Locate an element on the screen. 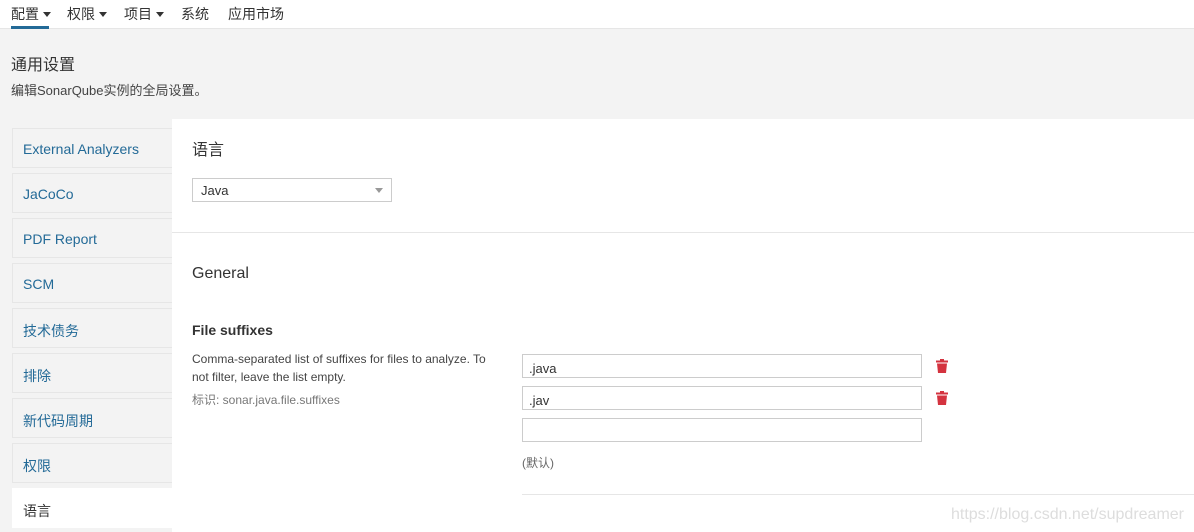  default-indicator: (默认) is located at coordinates (538, 463).